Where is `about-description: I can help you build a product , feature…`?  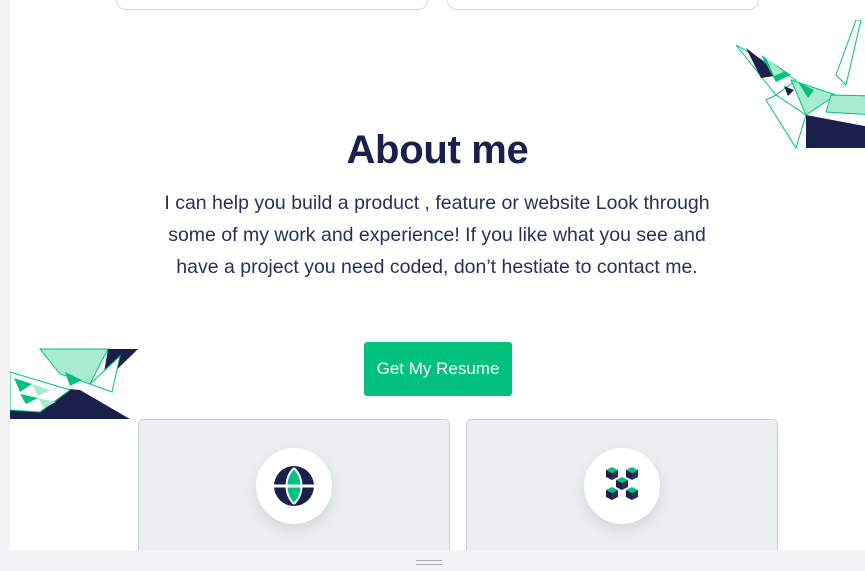 about-description: I can help you build a product , feature… is located at coordinates (437, 235).